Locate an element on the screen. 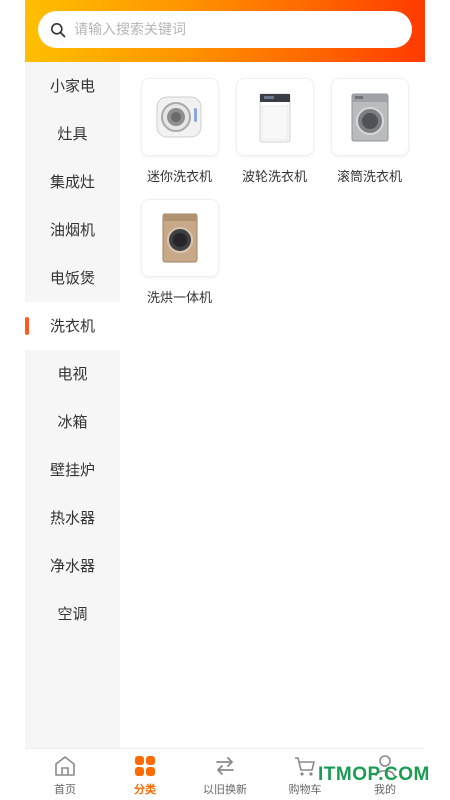 The image size is (450, 800). sidebar-item-rice-cooker: 电饭煲 is located at coordinates (72, 278).